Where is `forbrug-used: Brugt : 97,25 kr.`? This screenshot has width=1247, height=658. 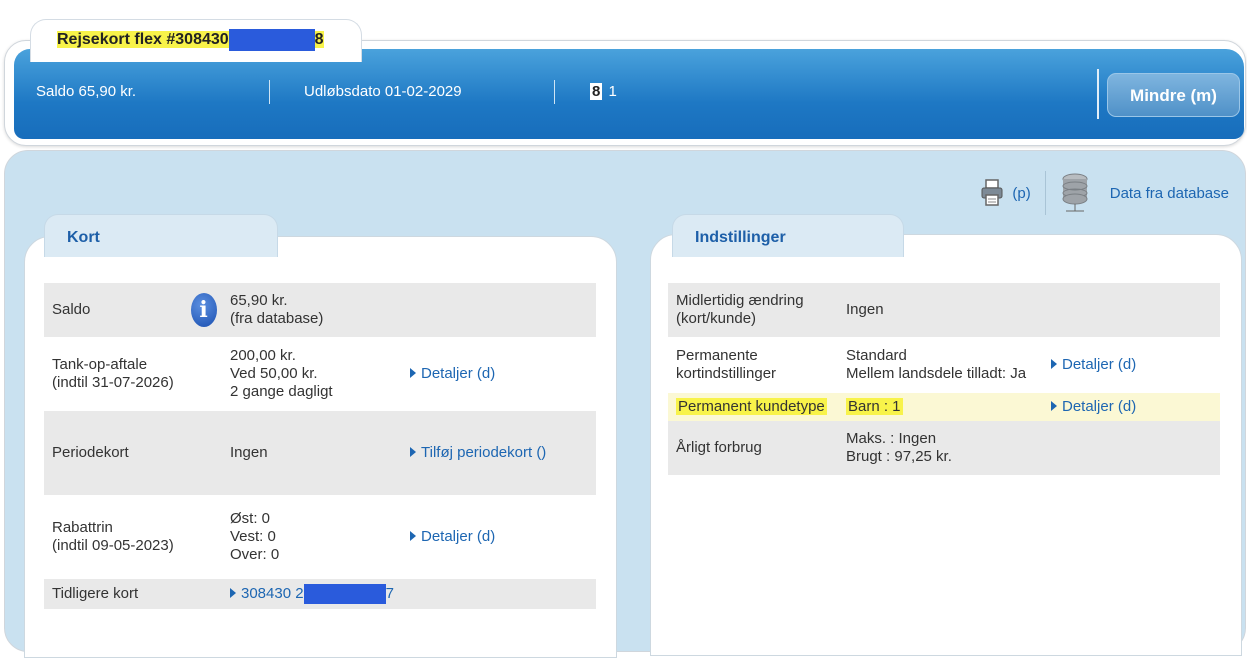
forbrug-used: Brugt : 97,25 kr. is located at coordinates (899, 456).